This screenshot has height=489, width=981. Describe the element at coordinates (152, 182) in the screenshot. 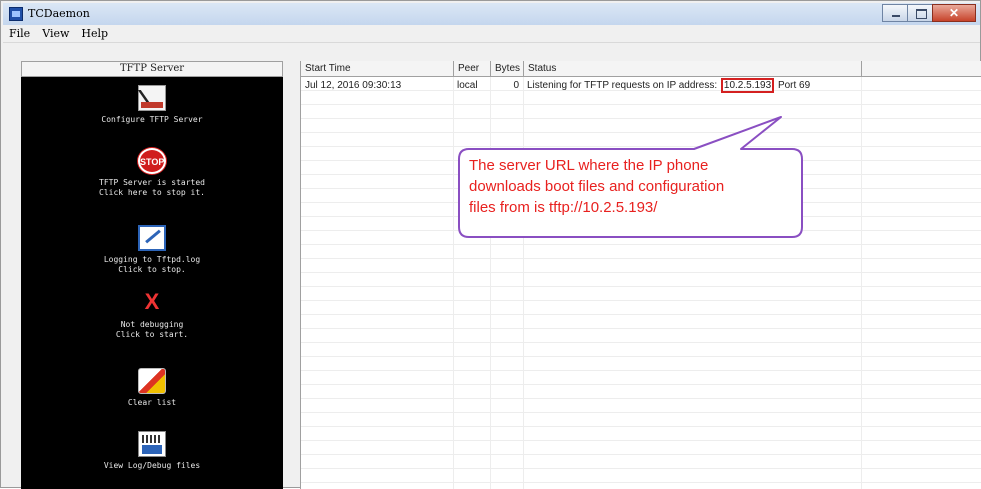

I see `tool-label: TFTP Server is started` at that location.